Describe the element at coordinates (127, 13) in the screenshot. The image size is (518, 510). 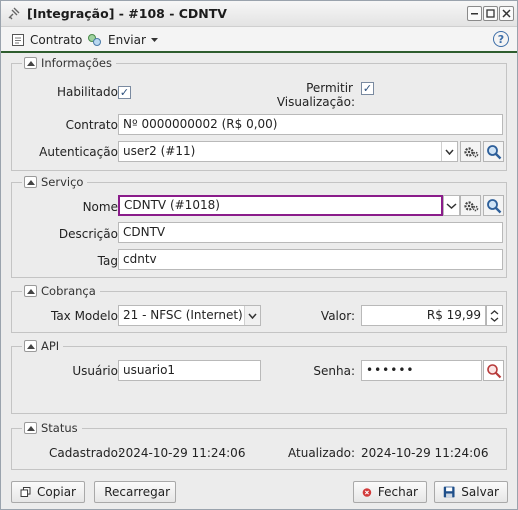
I see `window-title: [Integração] - #108 - CDNTV` at that location.